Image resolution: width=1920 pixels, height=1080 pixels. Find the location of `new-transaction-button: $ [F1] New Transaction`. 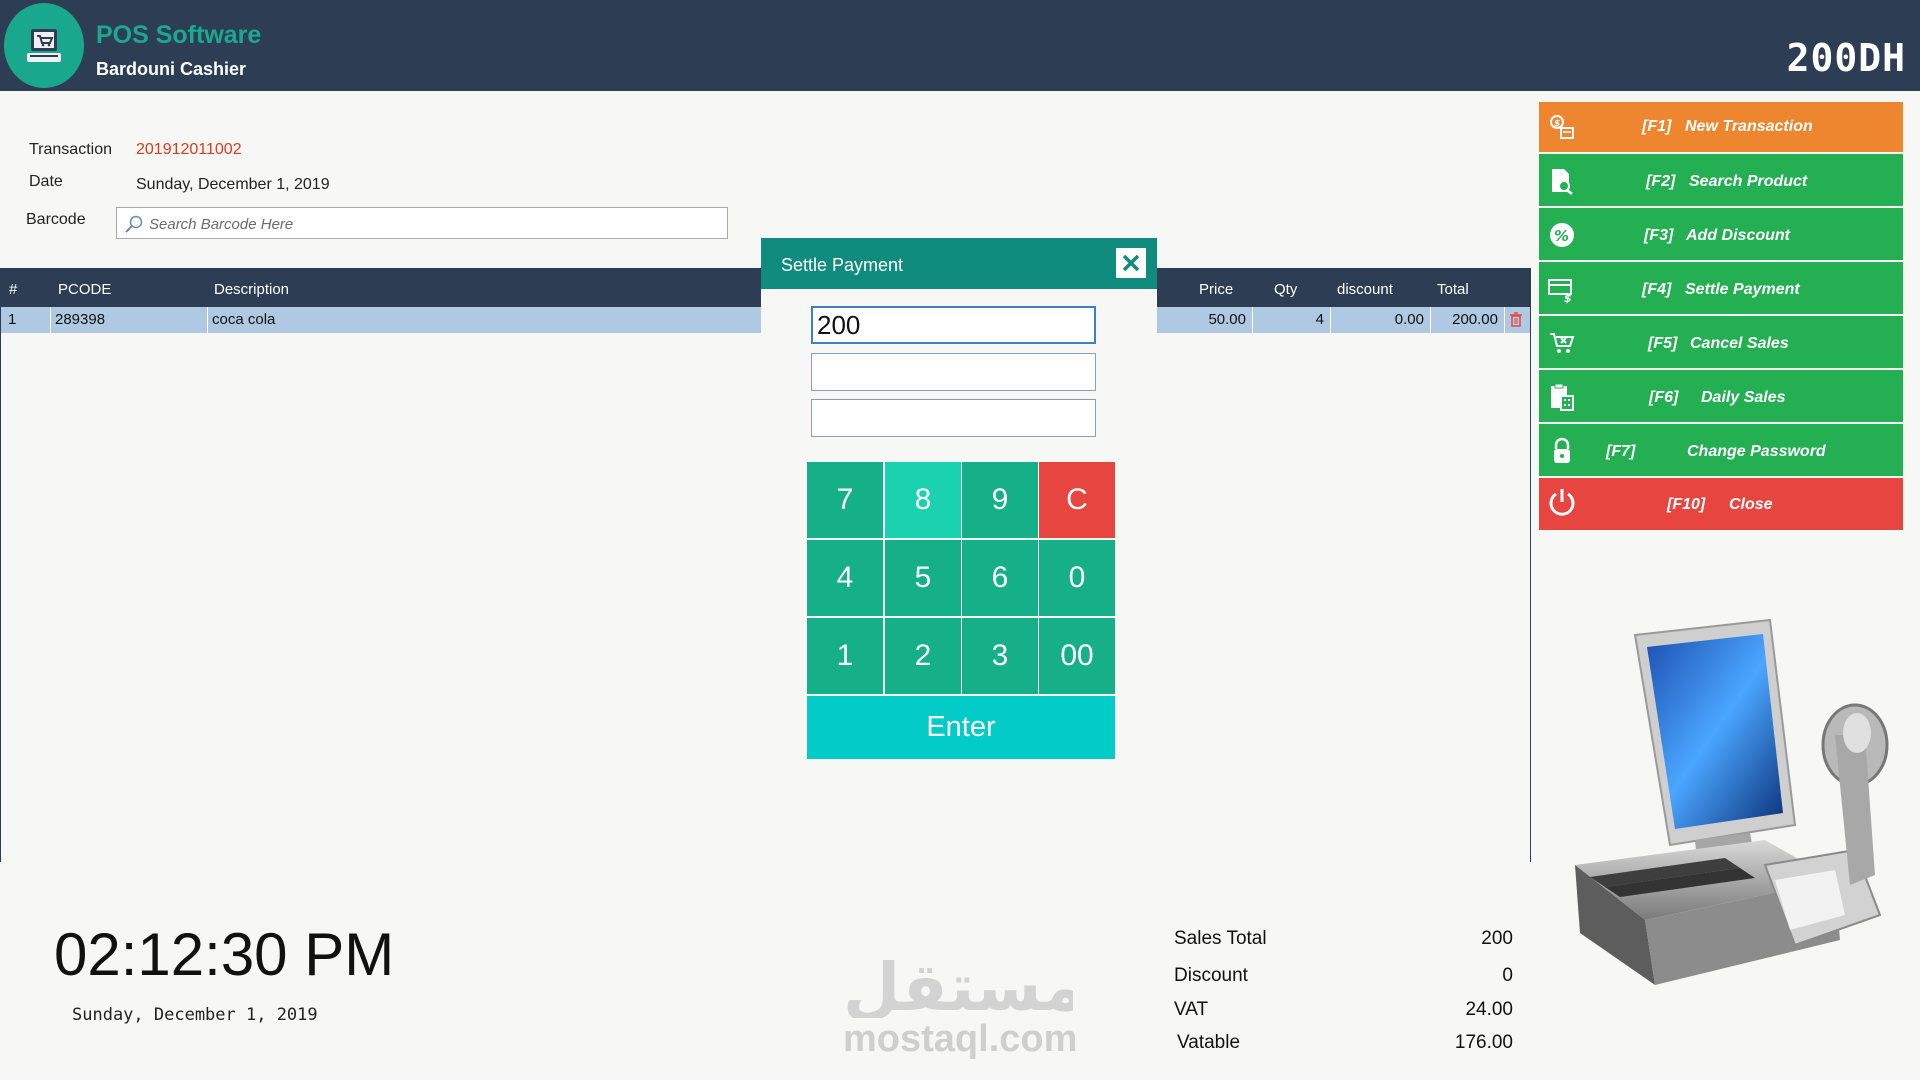

new-transaction-button: $ [F1] New Transaction is located at coordinates (1721, 127).